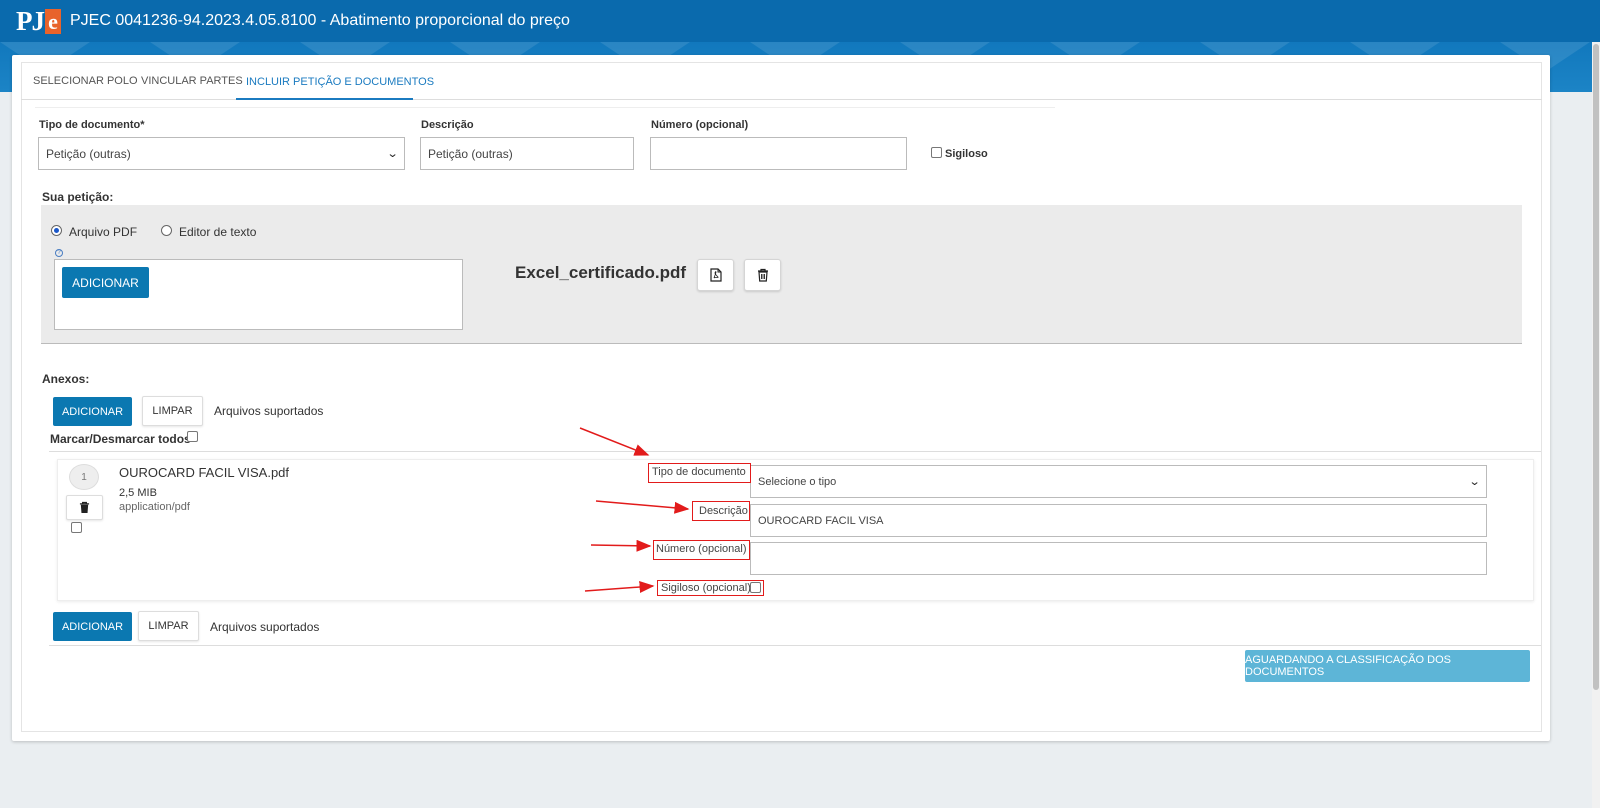 The width and height of the screenshot is (1600, 808). I want to click on adicionar-anexo-bottom-button: ADICIONAR, so click(92, 626).